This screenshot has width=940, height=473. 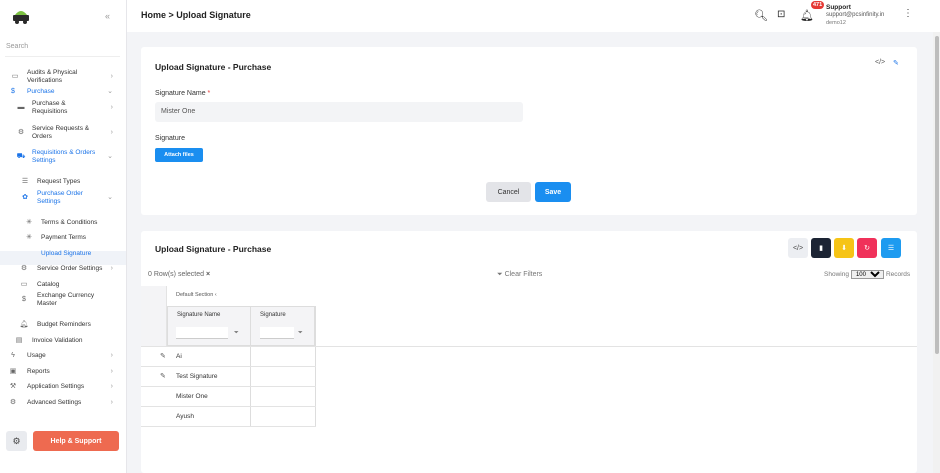 I want to click on cancel-button: Cancel, so click(x=508, y=192).